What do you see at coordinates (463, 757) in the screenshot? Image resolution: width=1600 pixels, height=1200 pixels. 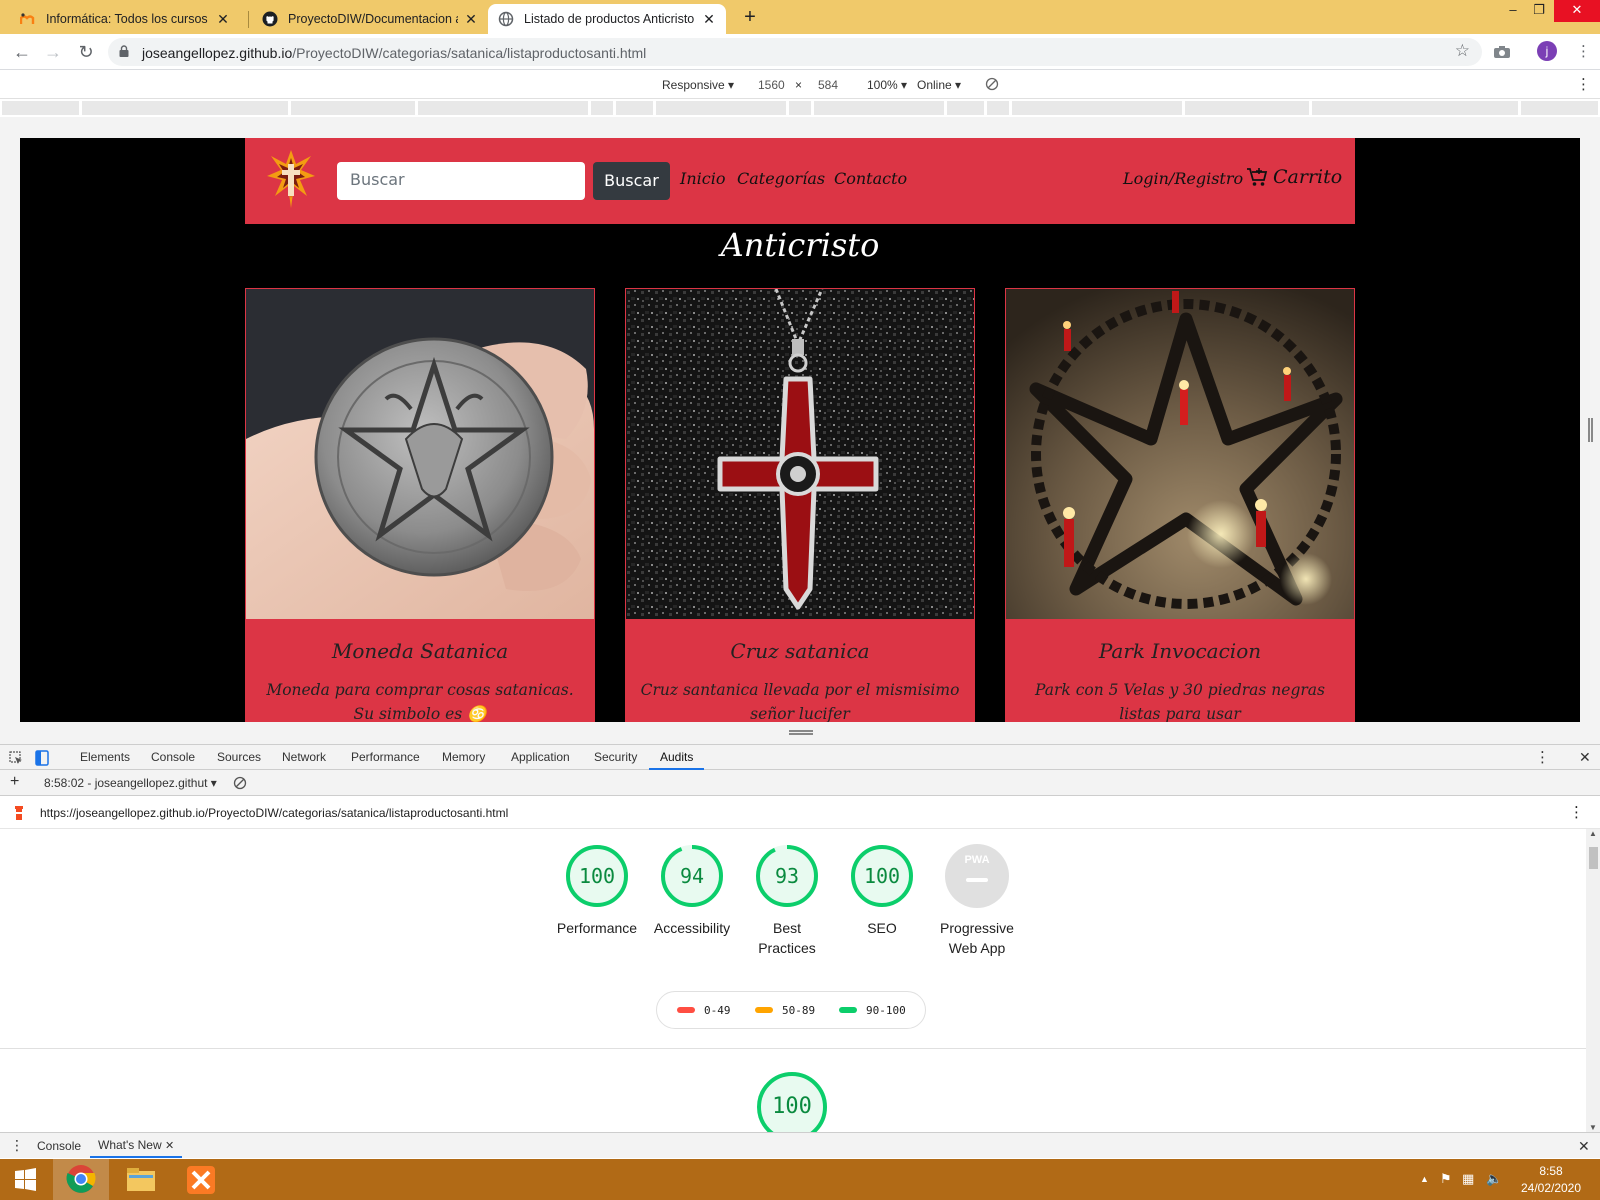 I see `devtools-tab-memory: Memory` at bounding box center [463, 757].